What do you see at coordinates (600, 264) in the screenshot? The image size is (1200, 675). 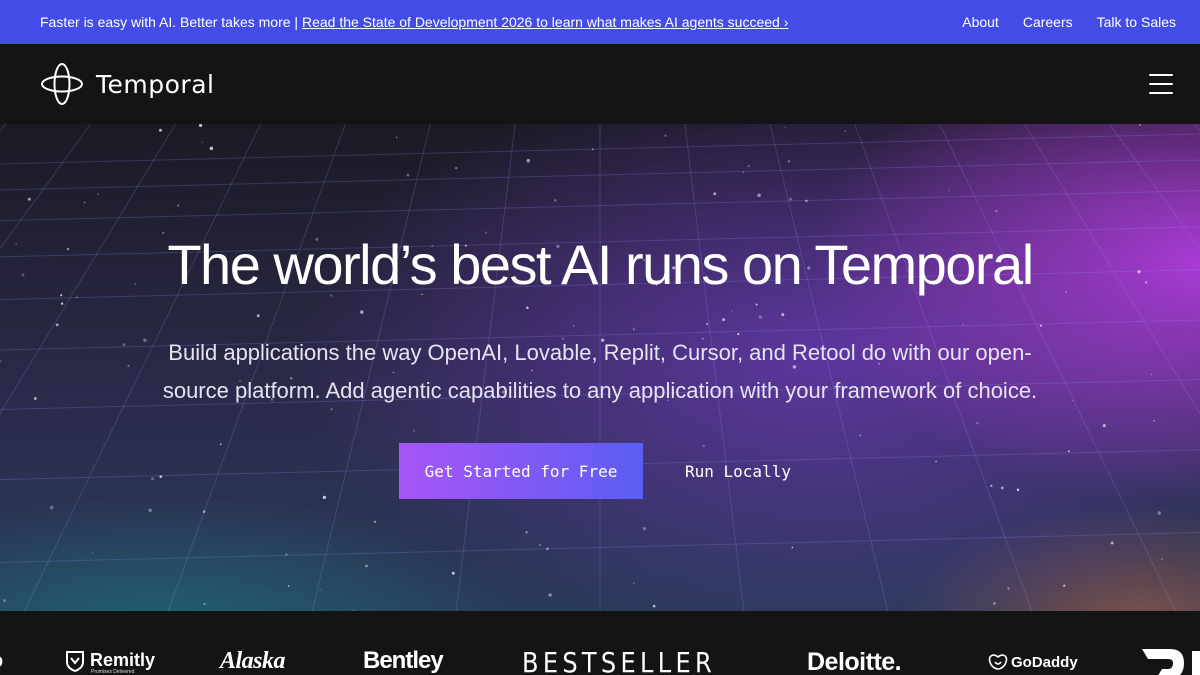 I see `hero-title: The world’s best AI runs on Temporal` at bounding box center [600, 264].